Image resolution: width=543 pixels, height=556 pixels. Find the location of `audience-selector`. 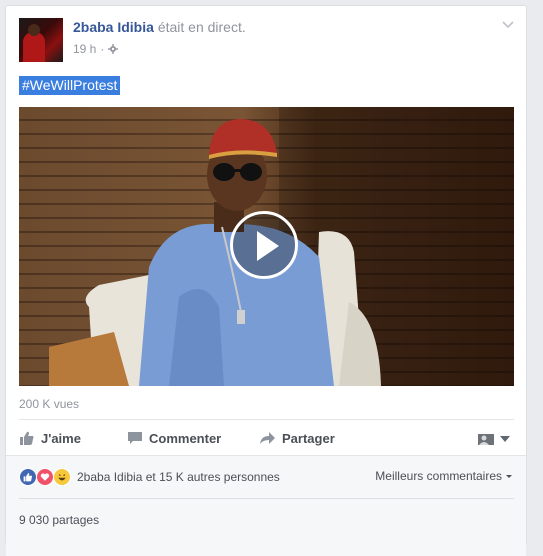

audience-selector is located at coordinates (493, 439).